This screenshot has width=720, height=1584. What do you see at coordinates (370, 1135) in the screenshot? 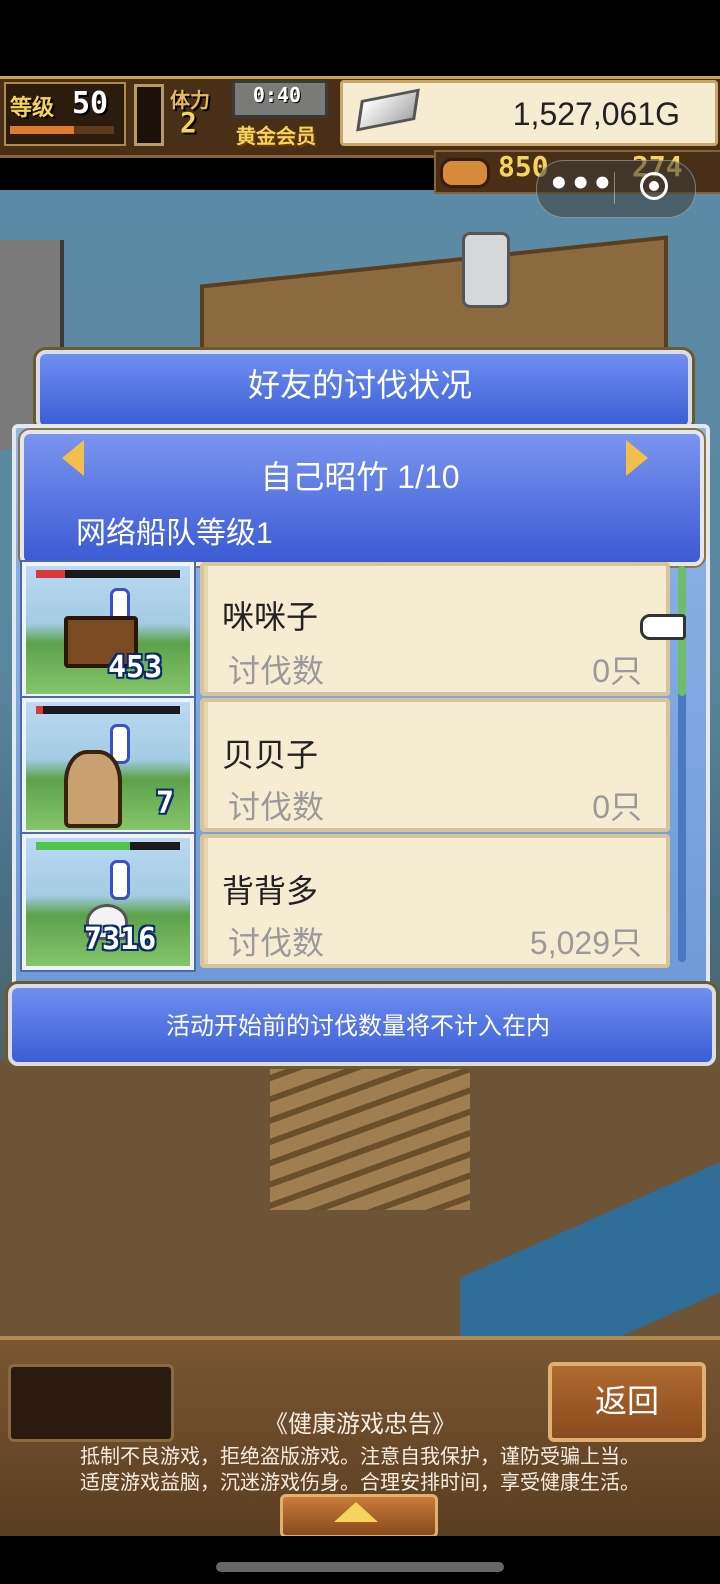
I see `deck-stairs` at bounding box center [370, 1135].